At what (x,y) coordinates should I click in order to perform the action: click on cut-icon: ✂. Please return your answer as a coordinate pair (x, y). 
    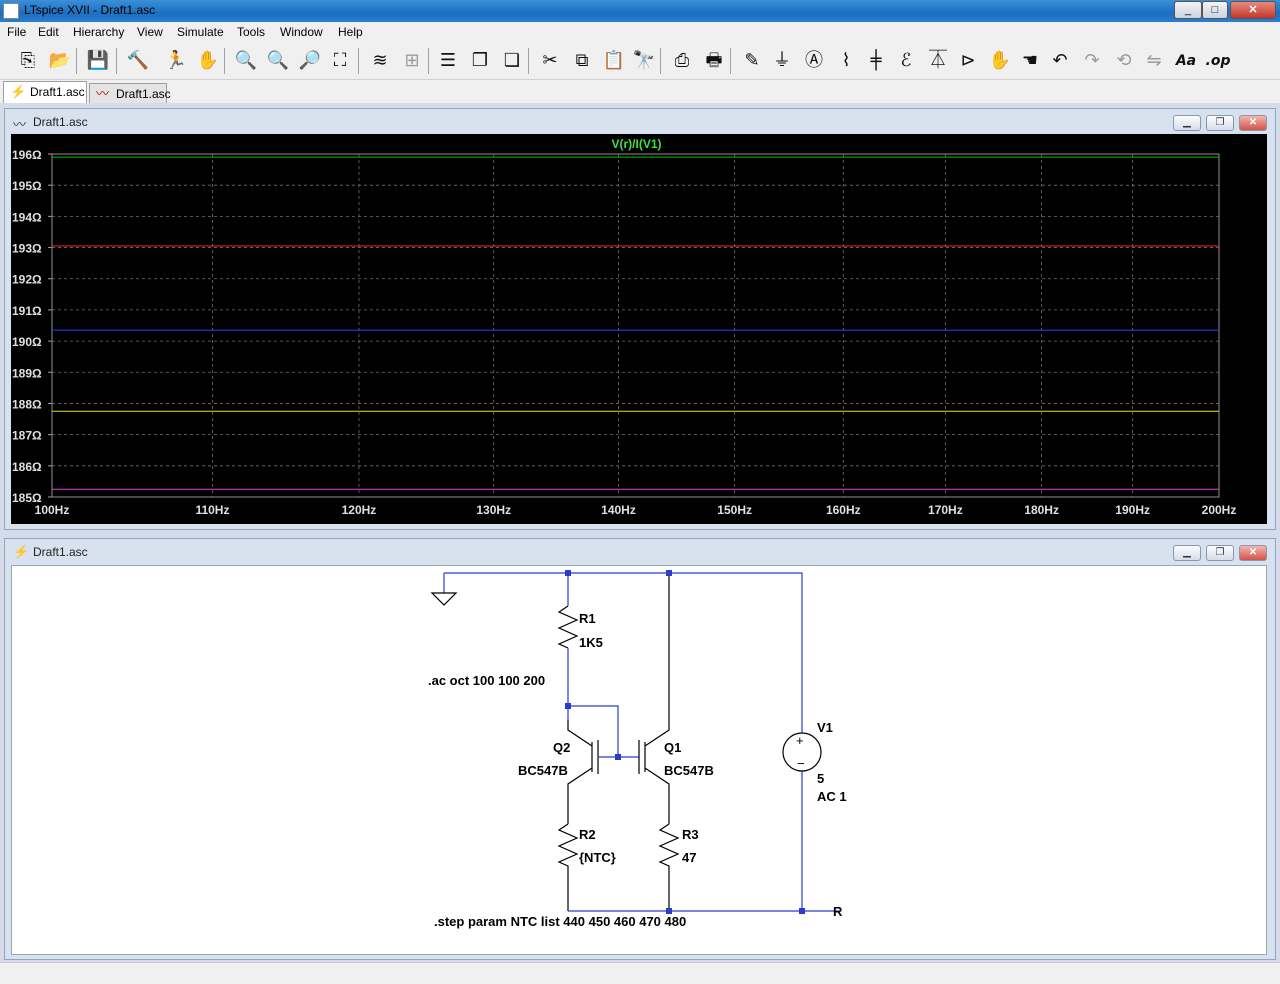
    Looking at the image, I should click on (550, 61).